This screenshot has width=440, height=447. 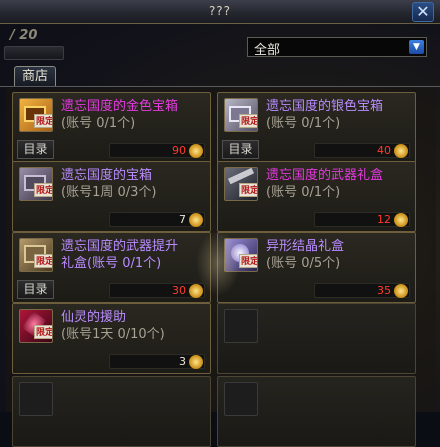 What do you see at coordinates (157, 361) in the screenshot?
I see `price-field: 3` at bounding box center [157, 361].